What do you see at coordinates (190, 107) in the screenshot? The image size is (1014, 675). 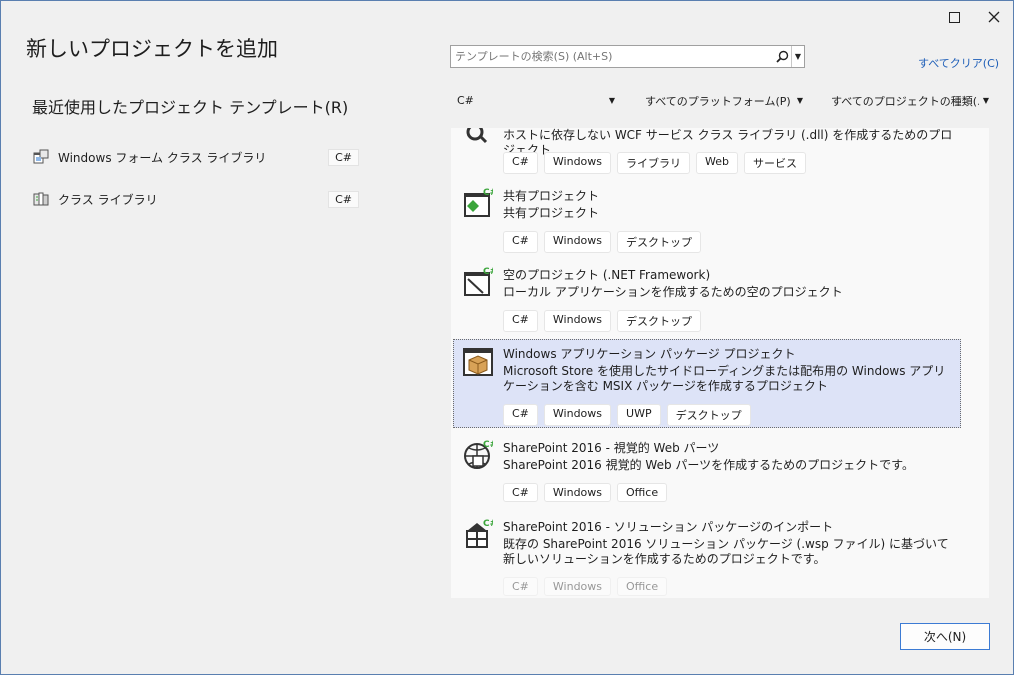 I see `recent-templates-heading: 最近使用したプロジェクト テンプレート(R)` at bounding box center [190, 107].